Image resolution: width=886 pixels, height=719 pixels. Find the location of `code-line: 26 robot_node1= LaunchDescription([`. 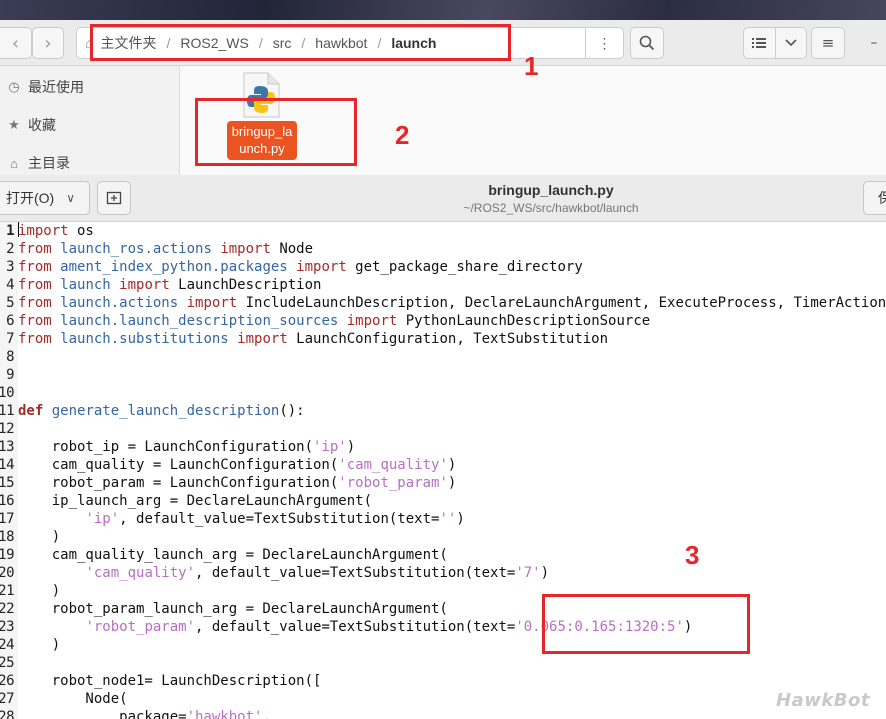

code-line: 26 robot_node1= LaunchDescription([ is located at coordinates (443, 681).